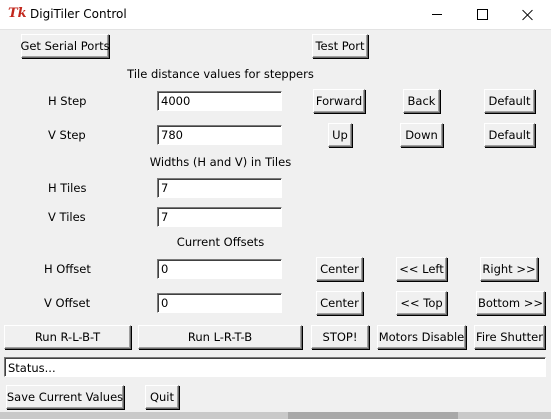 The height and width of the screenshot is (419, 551). Describe the element at coordinates (67, 217) in the screenshot. I see `v-tiles-label: V Tiles` at that location.